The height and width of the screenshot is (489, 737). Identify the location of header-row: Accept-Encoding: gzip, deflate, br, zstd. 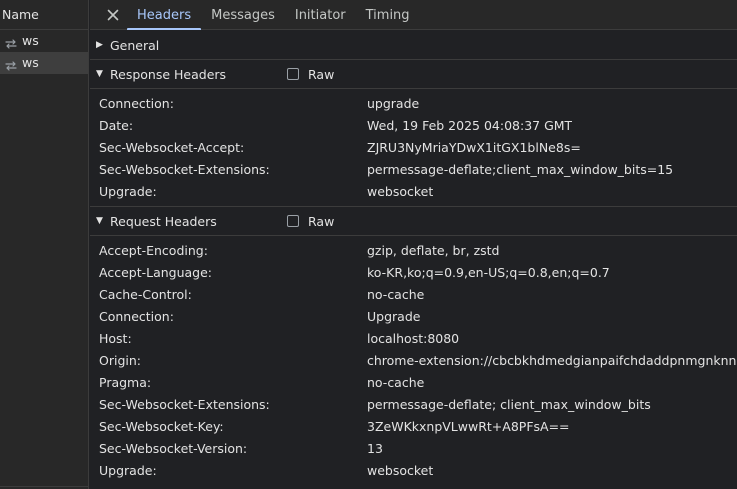
(413, 250).